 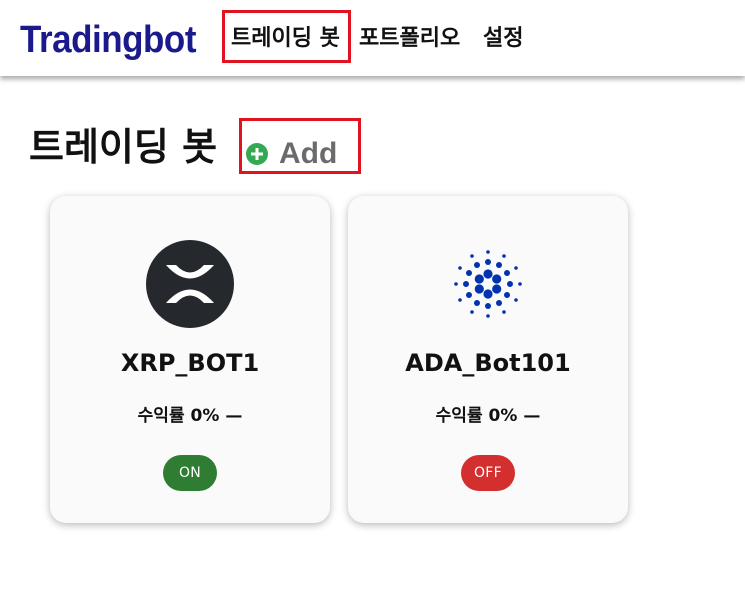 I want to click on bot-name: ADA_Bot101, so click(x=488, y=363).